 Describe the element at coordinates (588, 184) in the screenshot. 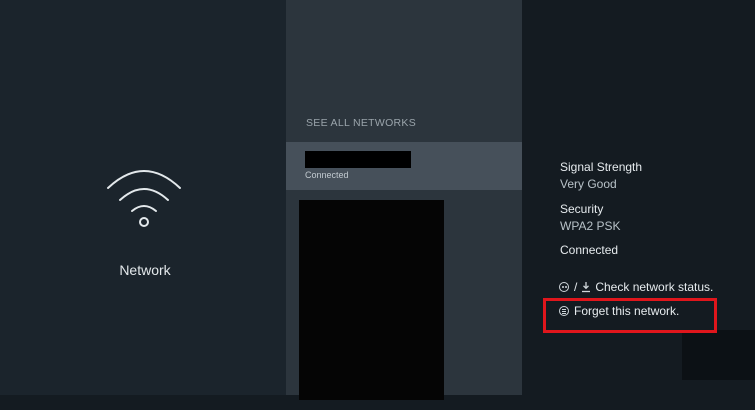

I see `signal-strength-value: Very Good` at that location.